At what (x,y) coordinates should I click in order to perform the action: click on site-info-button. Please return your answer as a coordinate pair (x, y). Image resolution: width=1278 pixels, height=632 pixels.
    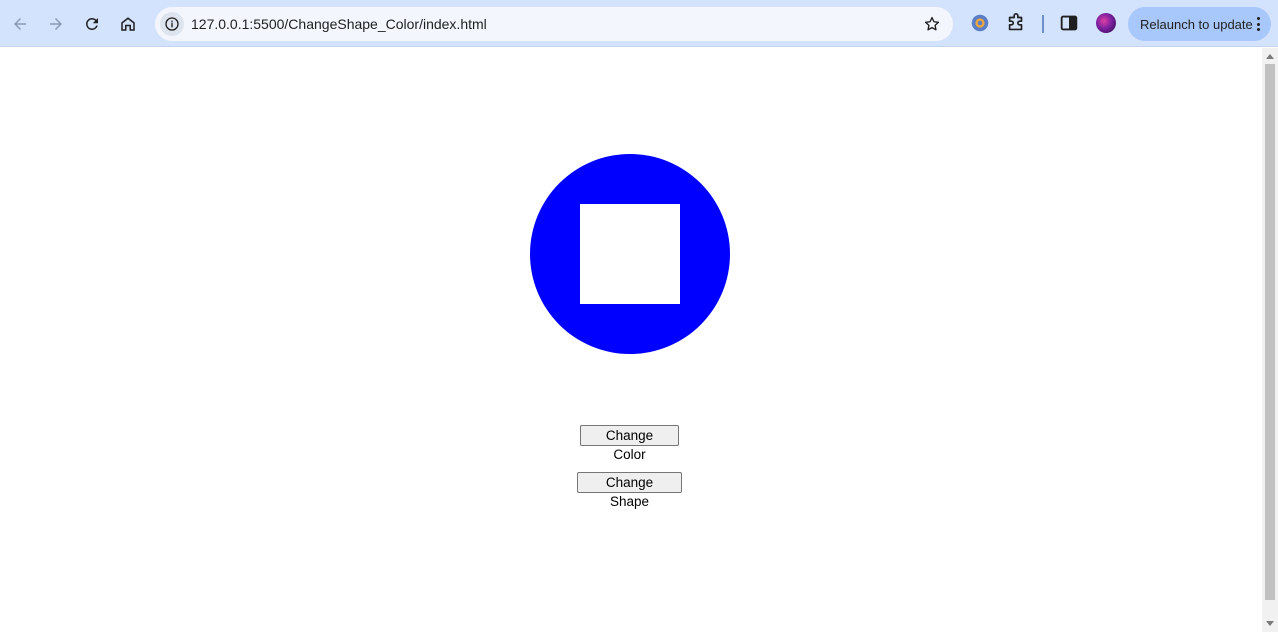
    Looking at the image, I should click on (172, 24).